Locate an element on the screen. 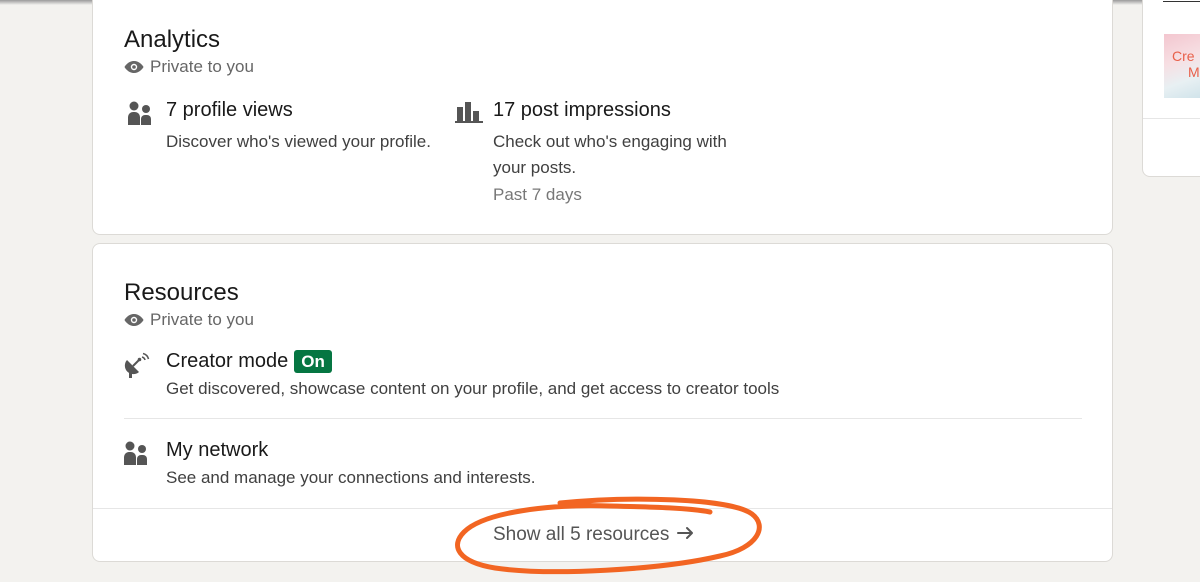 This screenshot has width=1200, height=582. promo-thumb-text: Cre is located at coordinates (1183, 56).